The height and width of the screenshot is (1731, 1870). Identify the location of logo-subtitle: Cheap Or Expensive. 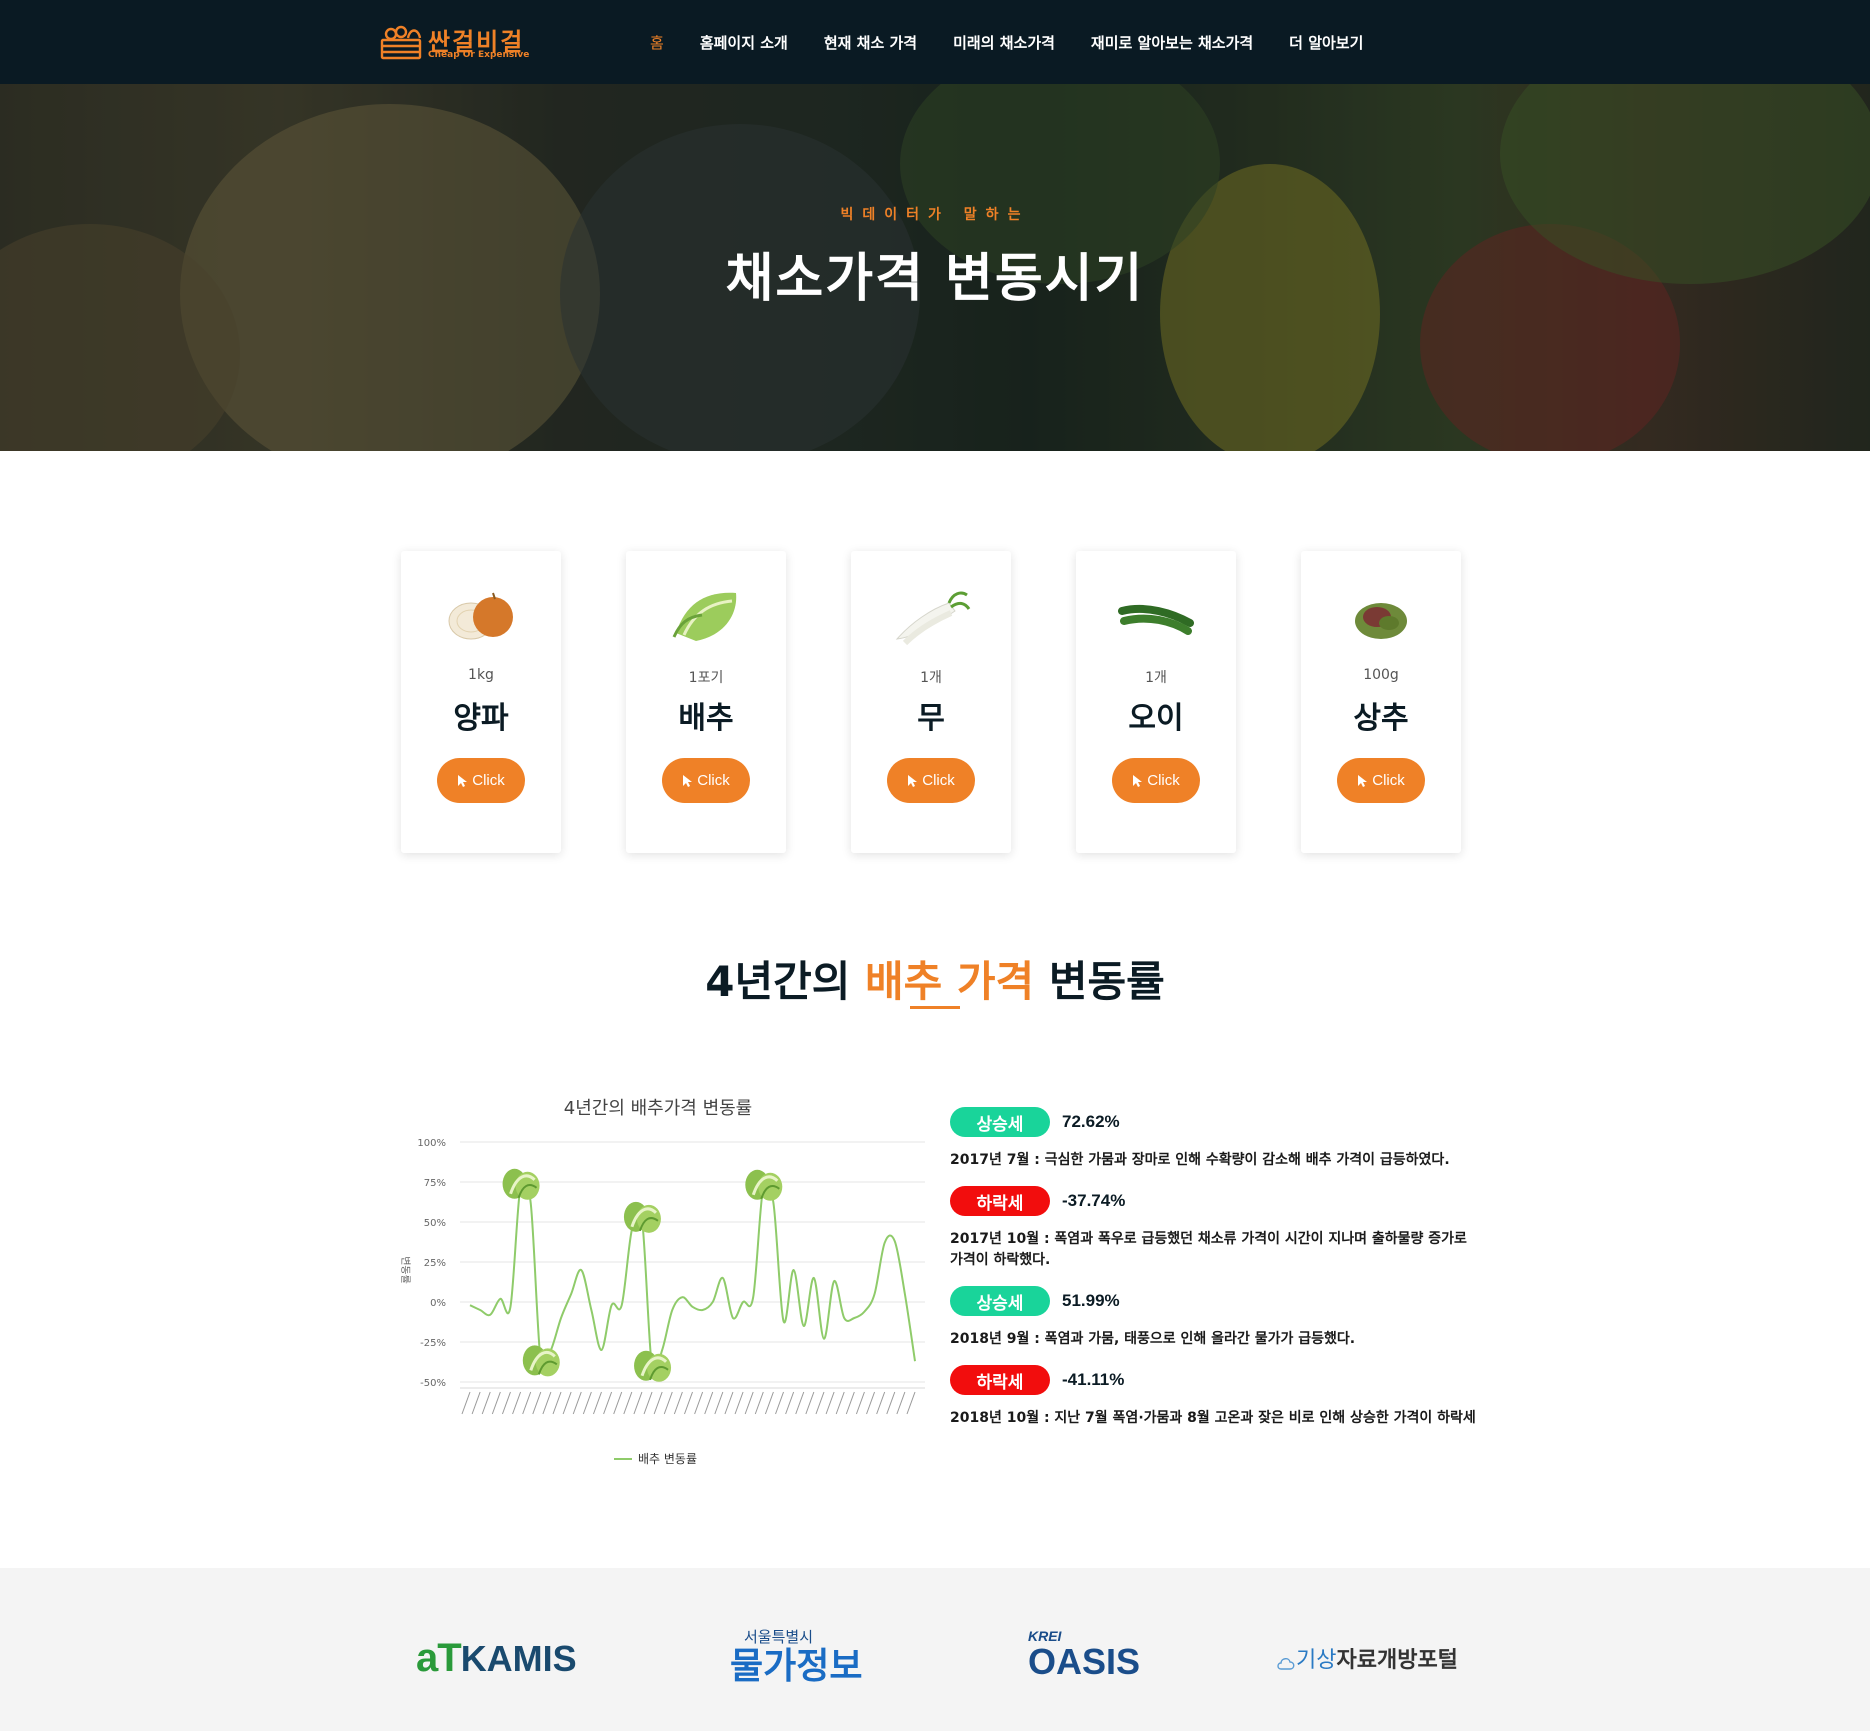
(479, 55).